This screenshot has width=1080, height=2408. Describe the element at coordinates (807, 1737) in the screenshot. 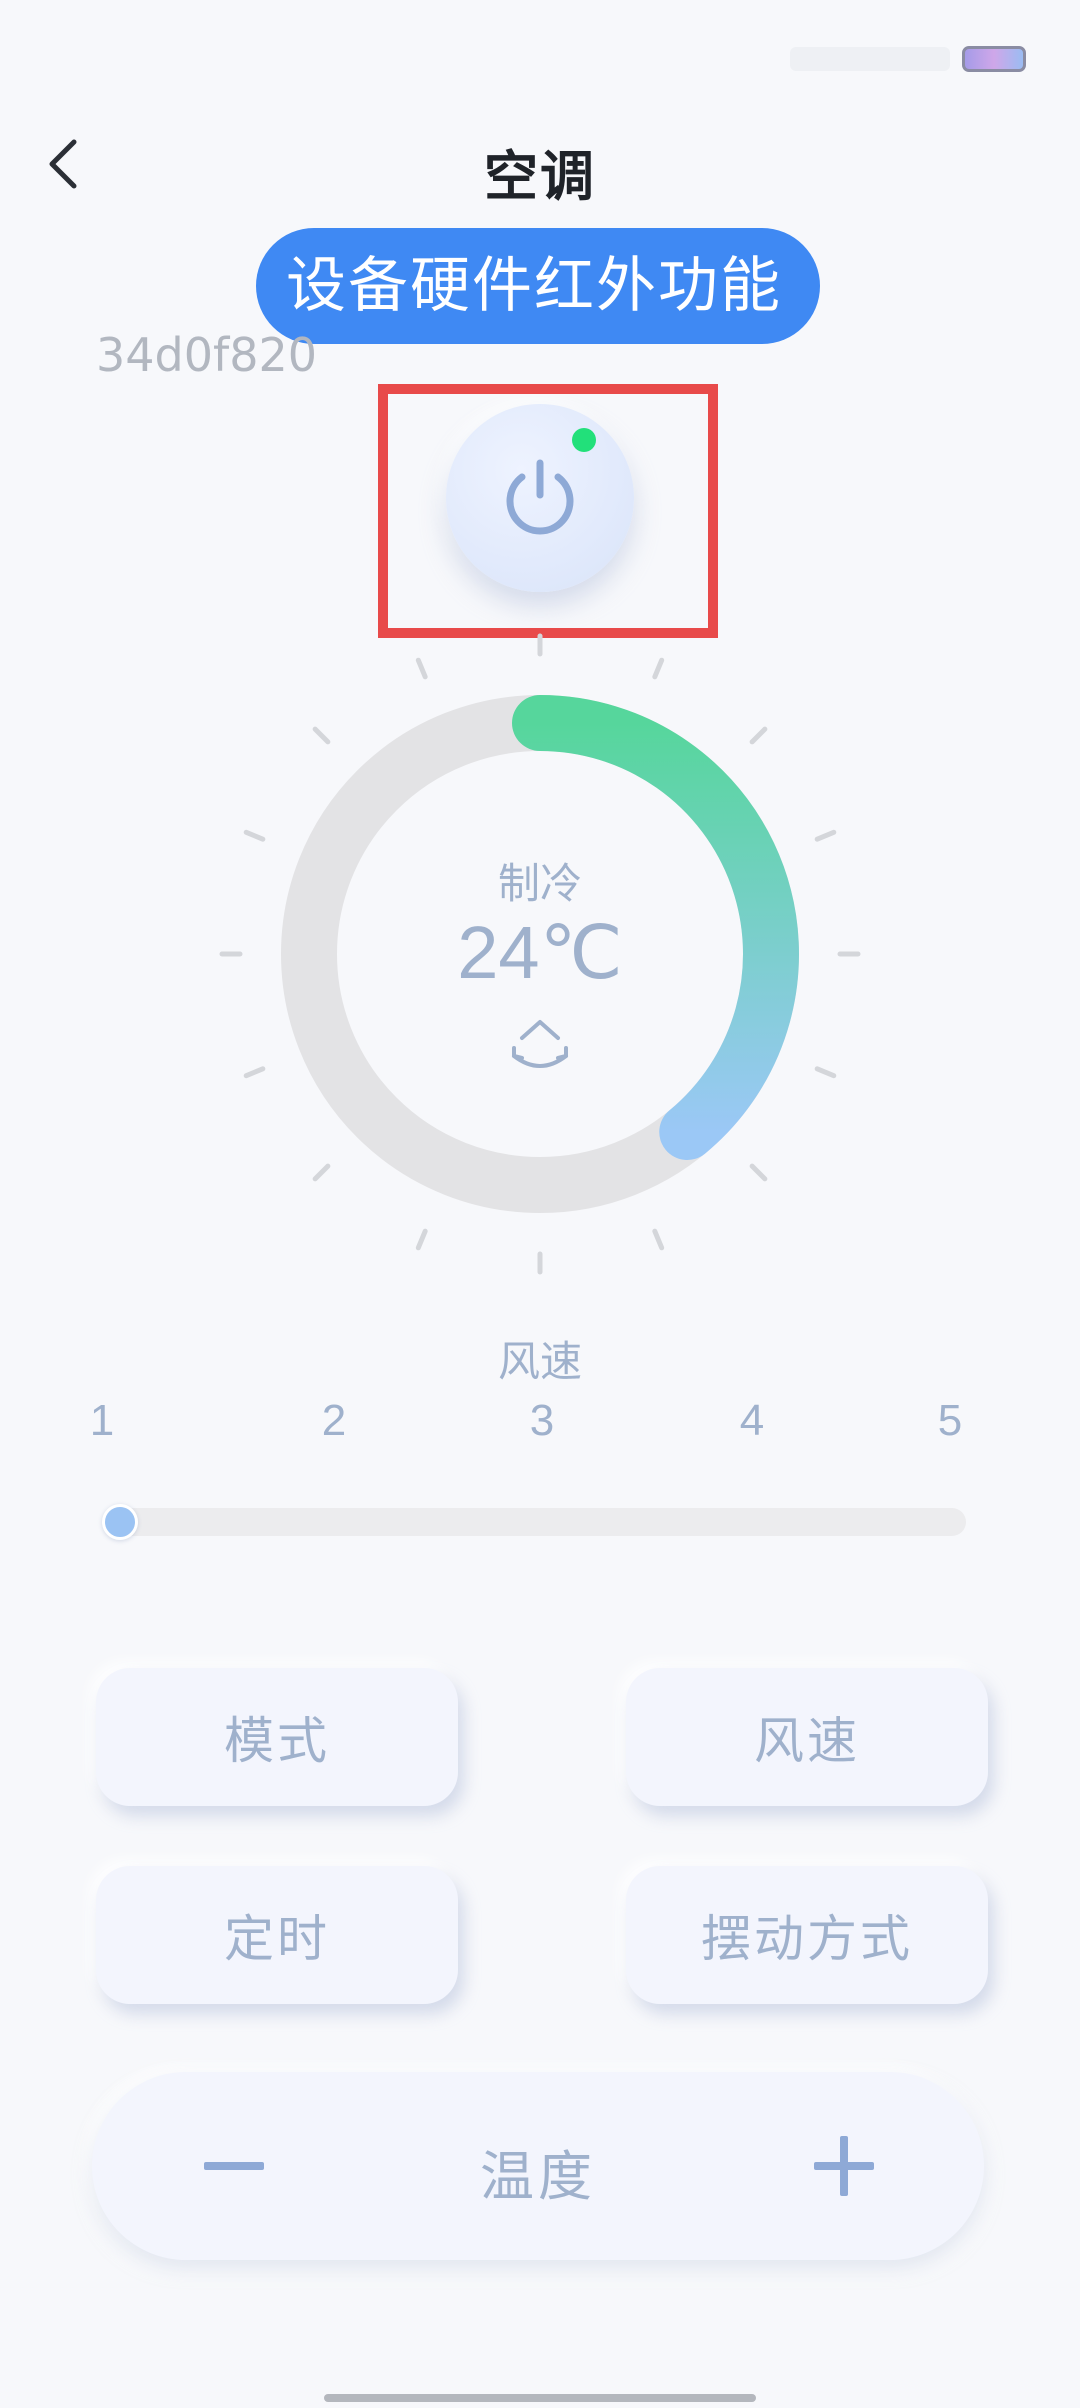

I see `fan-speed-button: 风速` at that location.